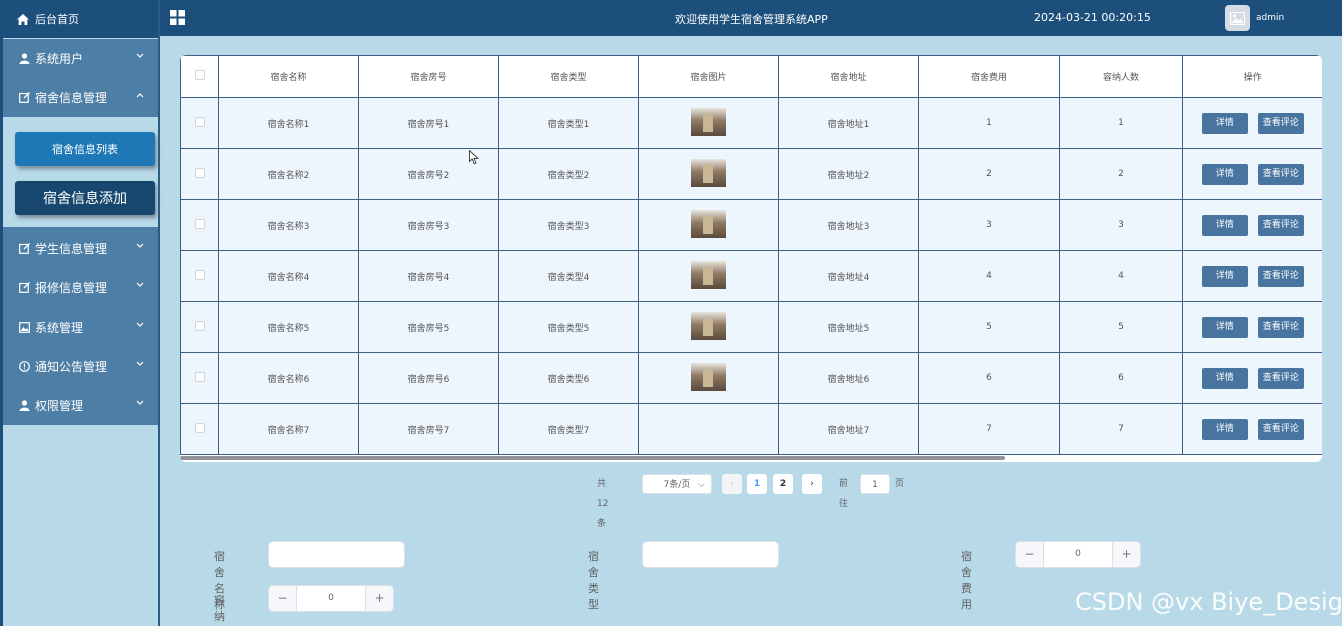  Describe the element at coordinates (199, 75) in the screenshot. I see `select-all-checkbox` at that location.